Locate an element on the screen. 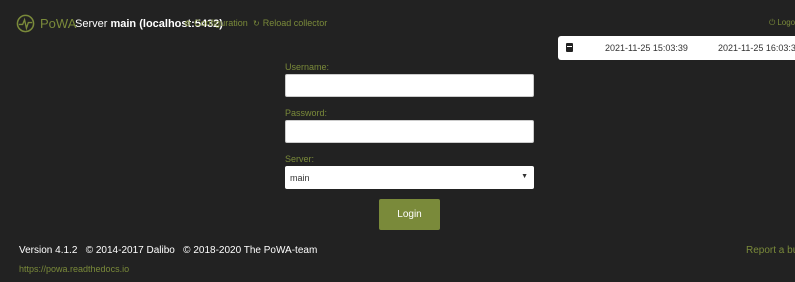 Image resolution: width=795 pixels, height=282 pixels. configuration-label: Configuration is located at coordinates (221, 23).